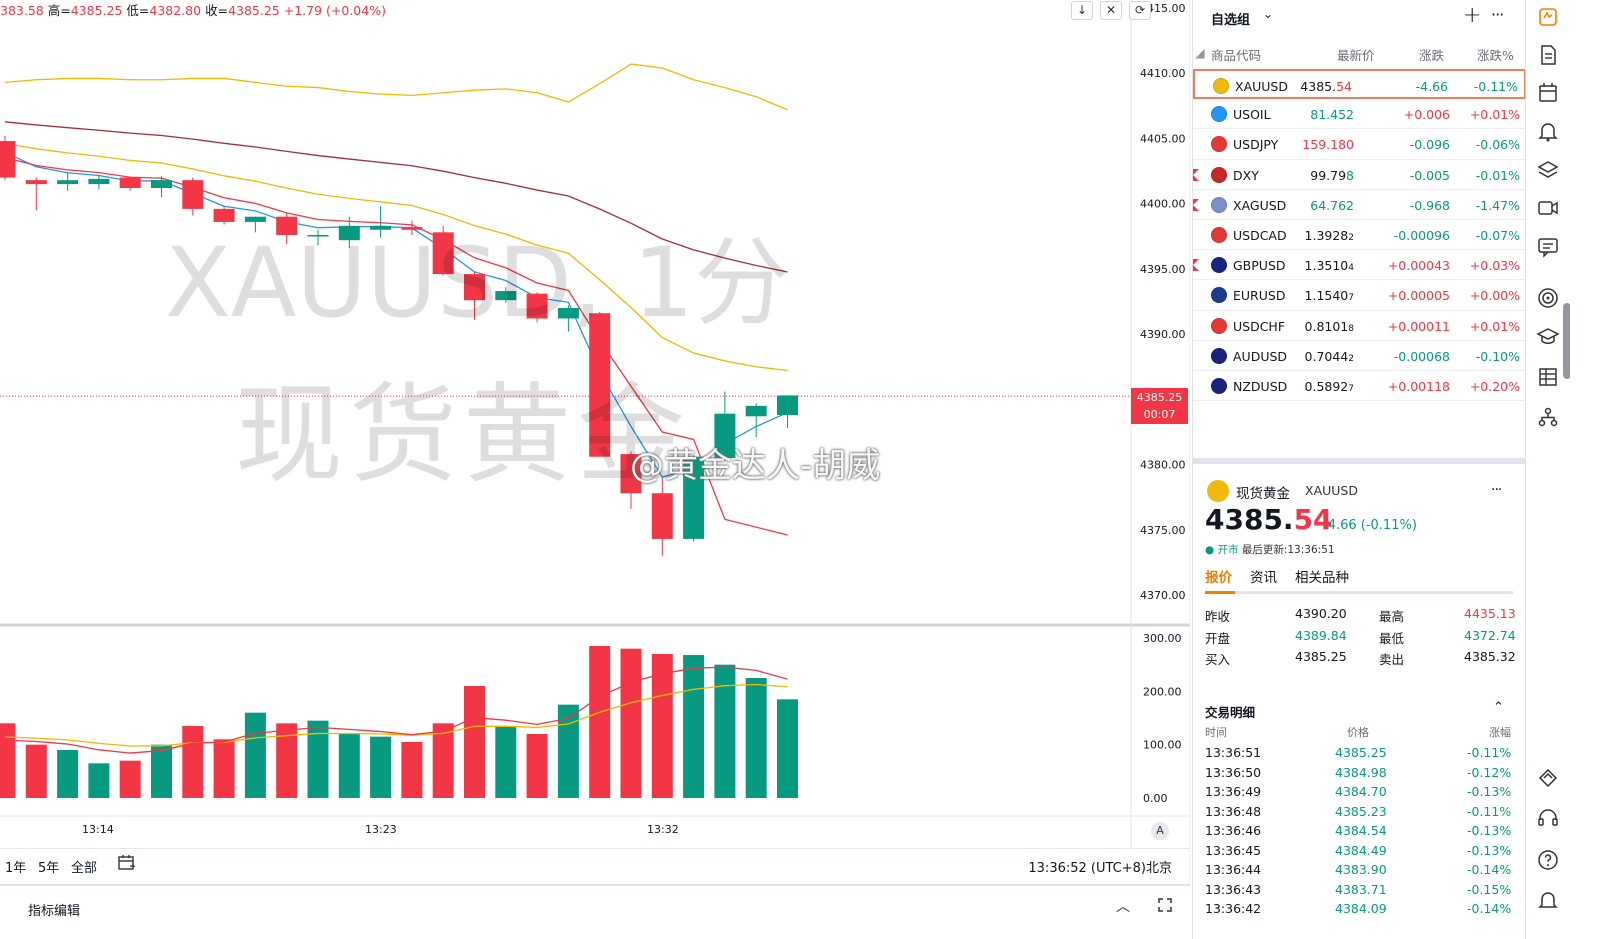  I want to click on watchlist-row: DXY 99.798 -0.005 -0.01%, so click(1359, 175).